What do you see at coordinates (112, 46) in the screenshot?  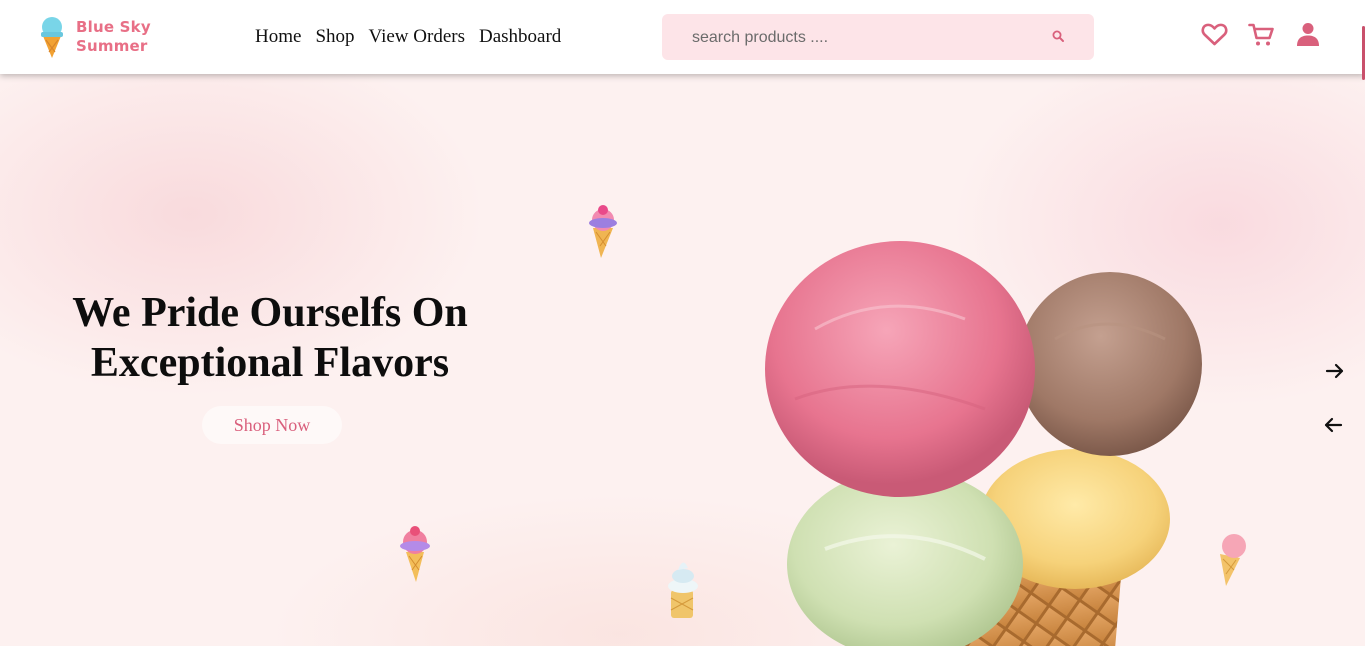 I see `brand-name-line2: Summer` at bounding box center [112, 46].